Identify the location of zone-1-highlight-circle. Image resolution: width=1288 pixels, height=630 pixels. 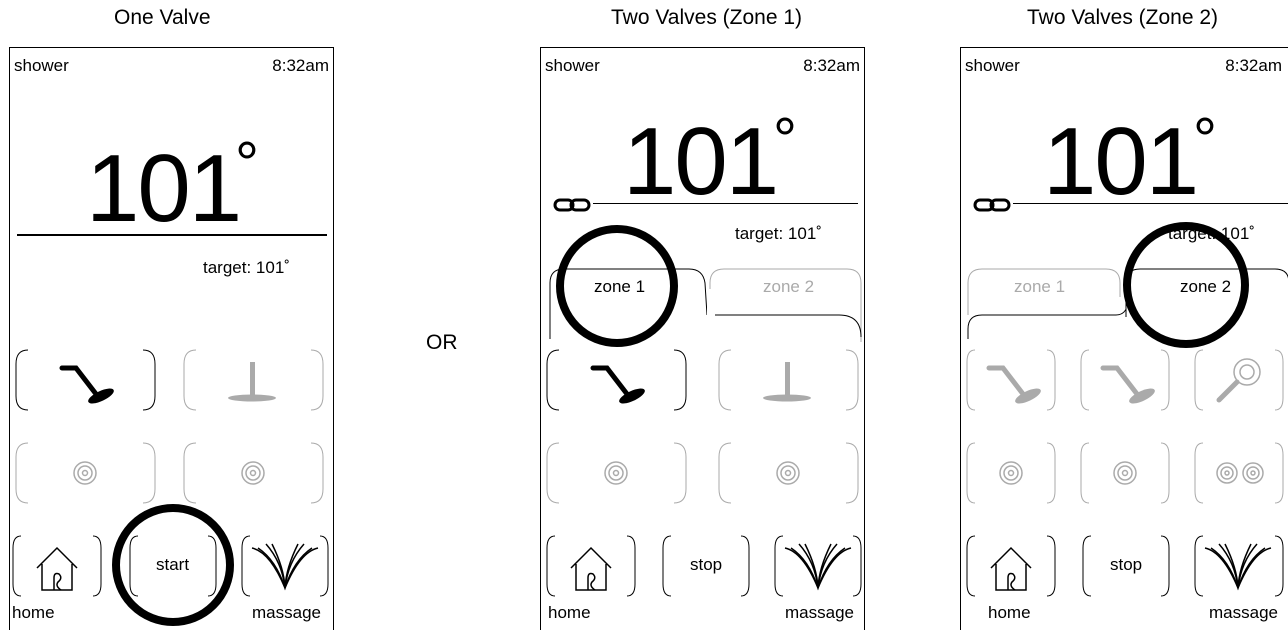
(617, 286).